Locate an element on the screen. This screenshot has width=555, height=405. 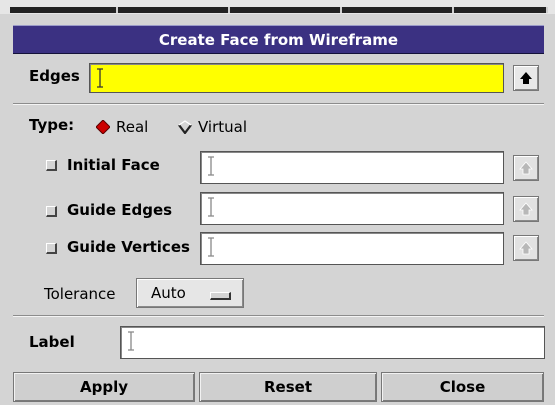
close-button: Close is located at coordinates (462, 387).